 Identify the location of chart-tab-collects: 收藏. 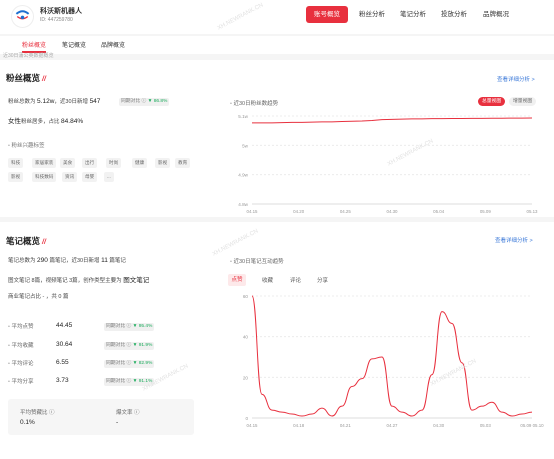
(267, 280).